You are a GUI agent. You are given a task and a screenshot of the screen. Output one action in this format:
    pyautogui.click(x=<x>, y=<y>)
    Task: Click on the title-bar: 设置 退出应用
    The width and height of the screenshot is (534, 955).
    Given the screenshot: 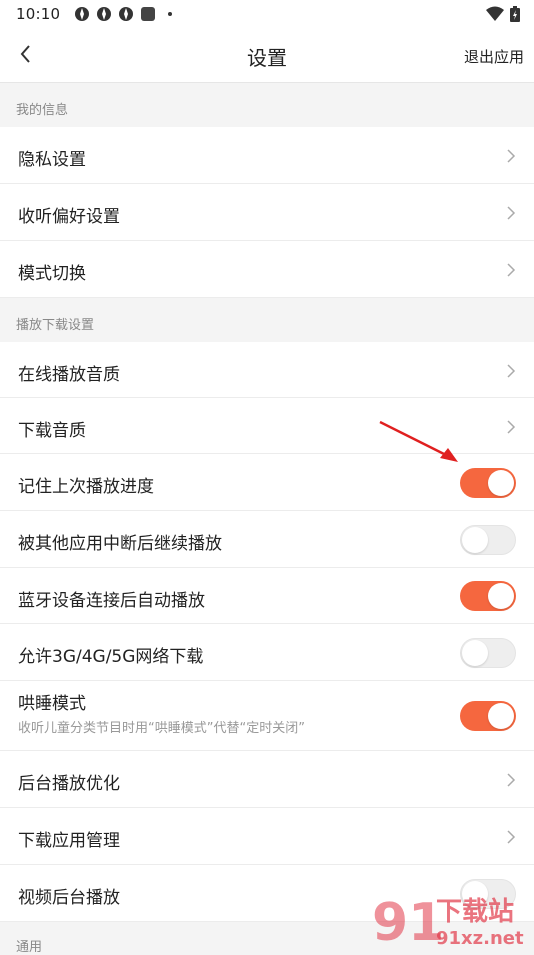 What is the action you would take?
    pyautogui.click(x=267, y=55)
    